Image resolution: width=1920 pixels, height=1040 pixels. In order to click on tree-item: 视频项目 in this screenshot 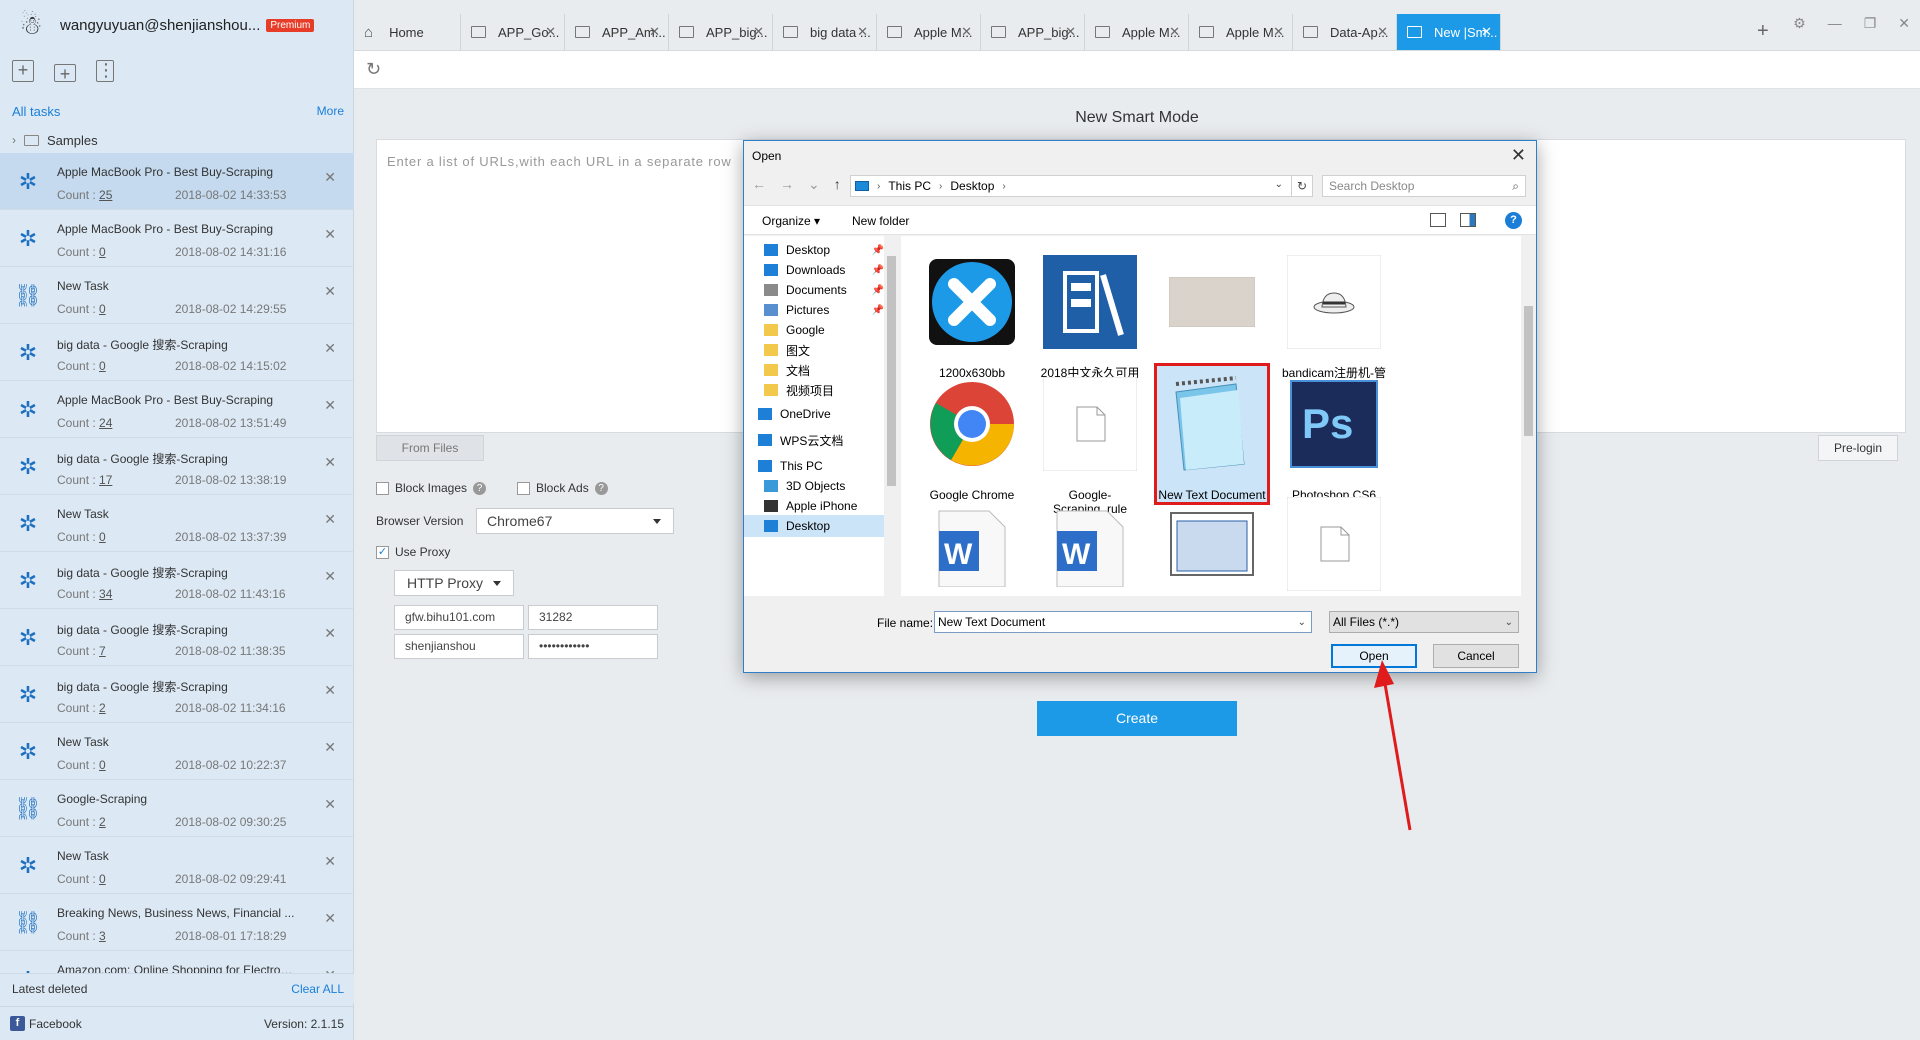, I will do `click(814, 390)`.